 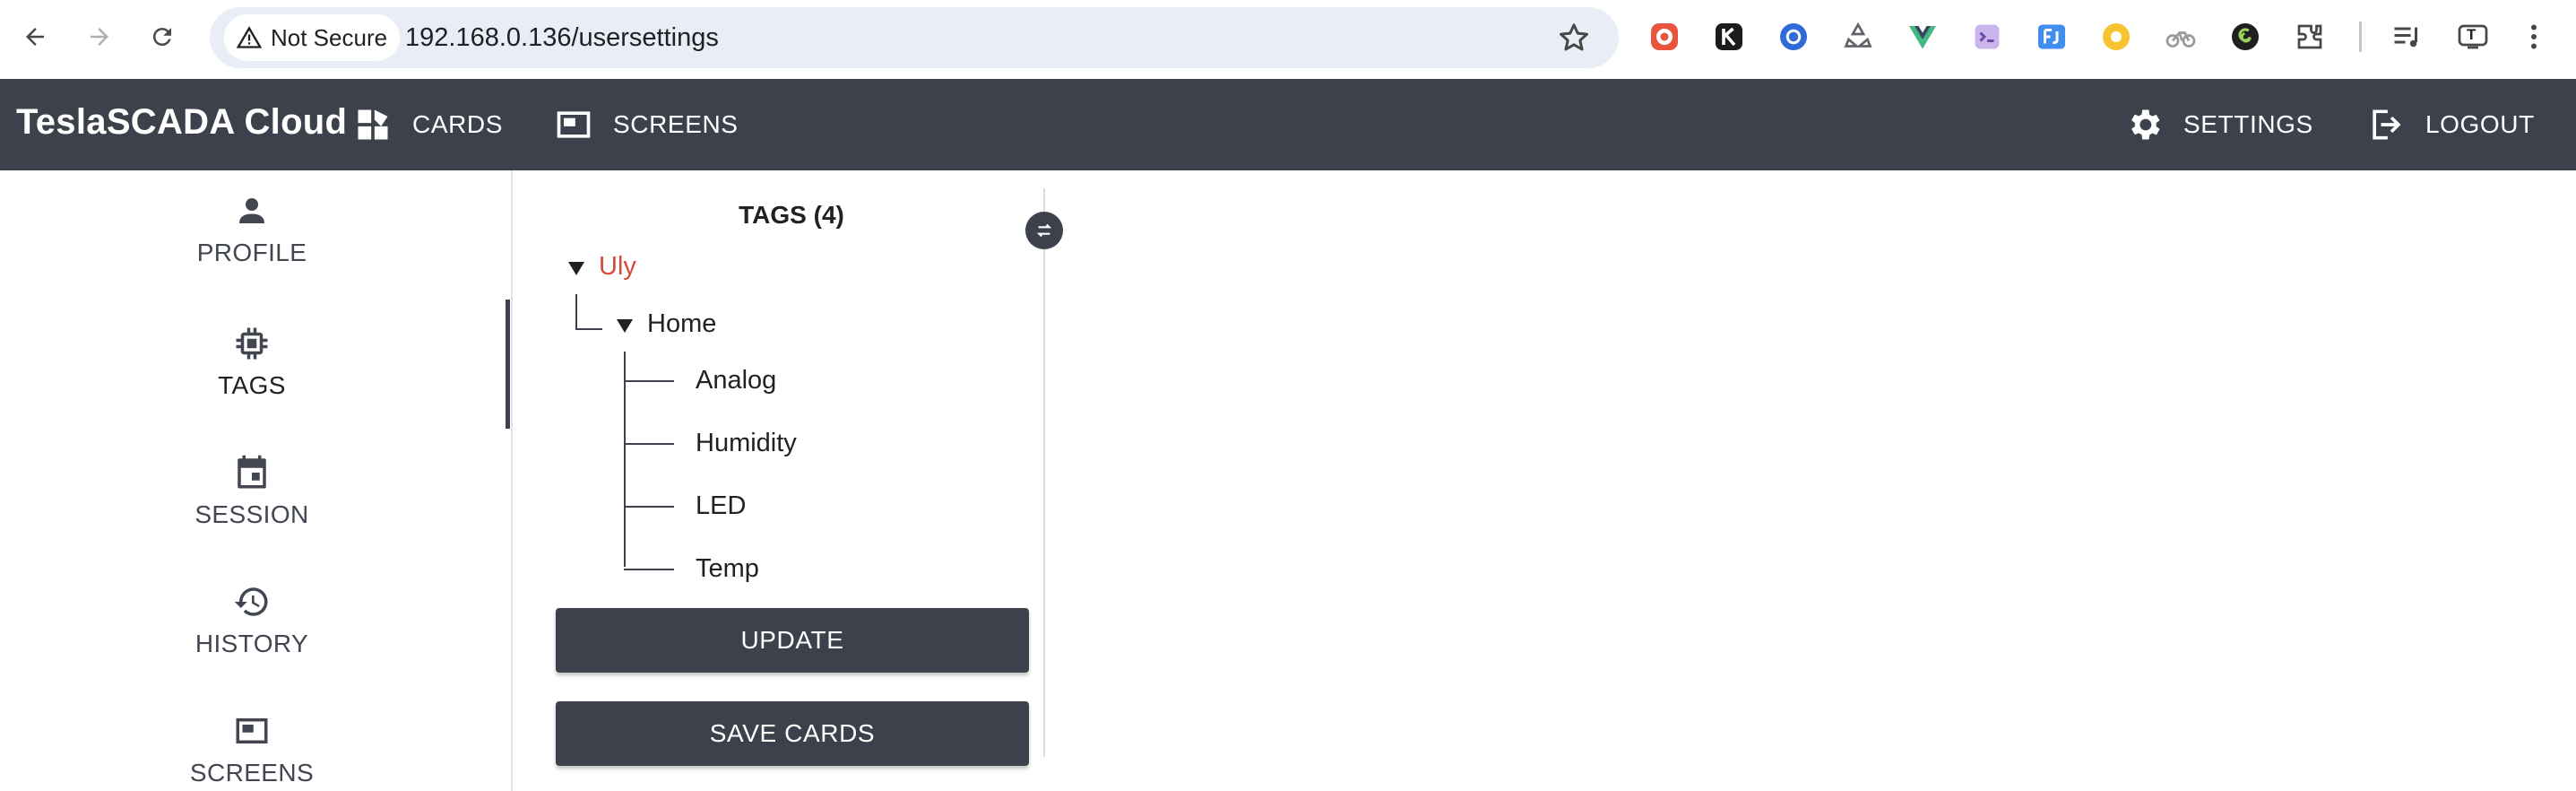 I want to click on save-cards-button: SAVE CARDS, so click(x=792, y=733).